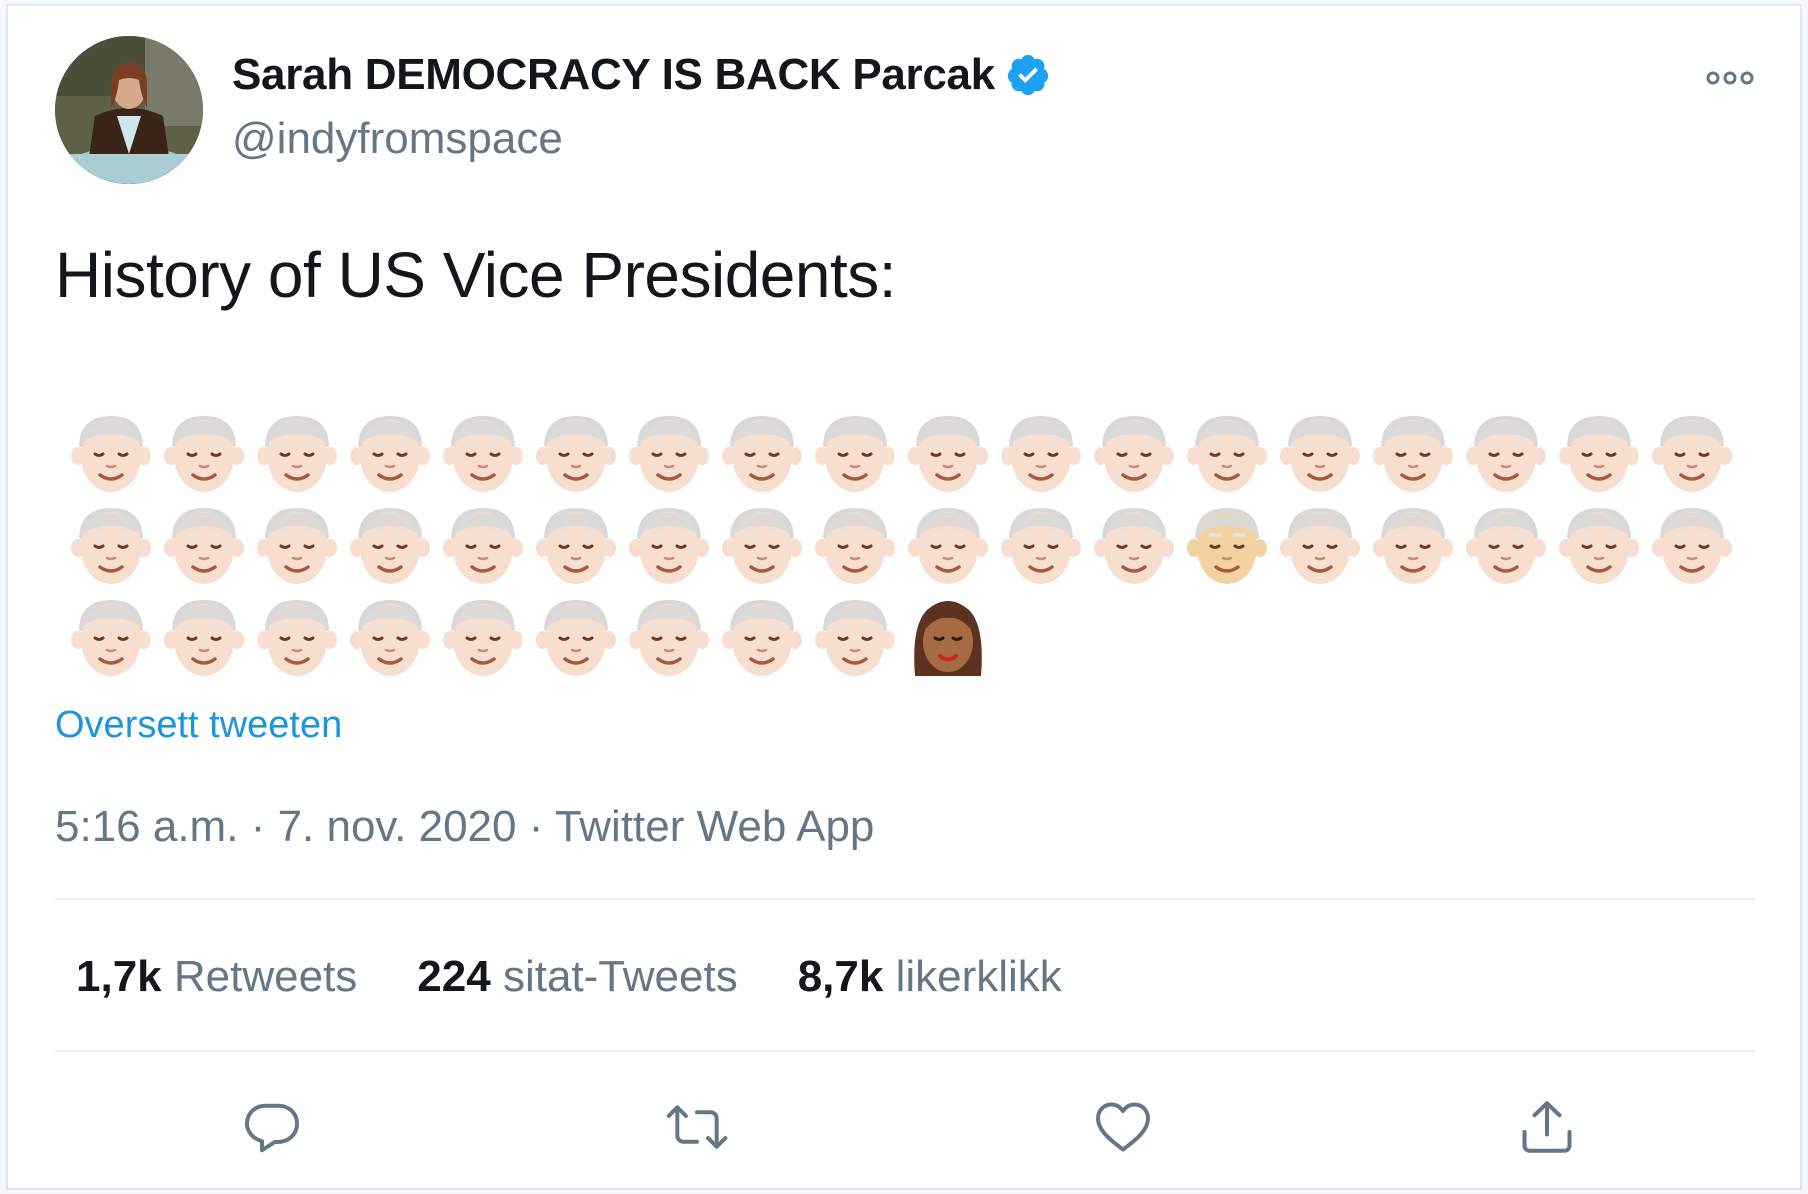 Image resolution: width=1808 pixels, height=1194 pixels. What do you see at coordinates (476, 275) in the screenshot?
I see `tweet-text: History of US Vice Presidents:` at bounding box center [476, 275].